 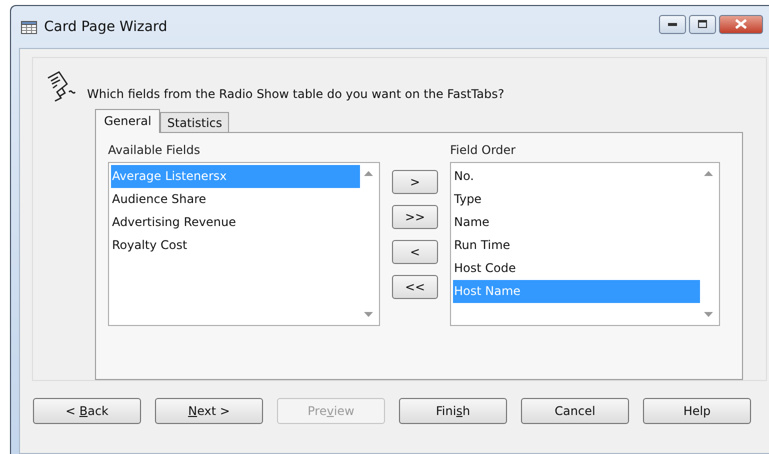 I want to click on minimize-icon, so click(x=672, y=24).